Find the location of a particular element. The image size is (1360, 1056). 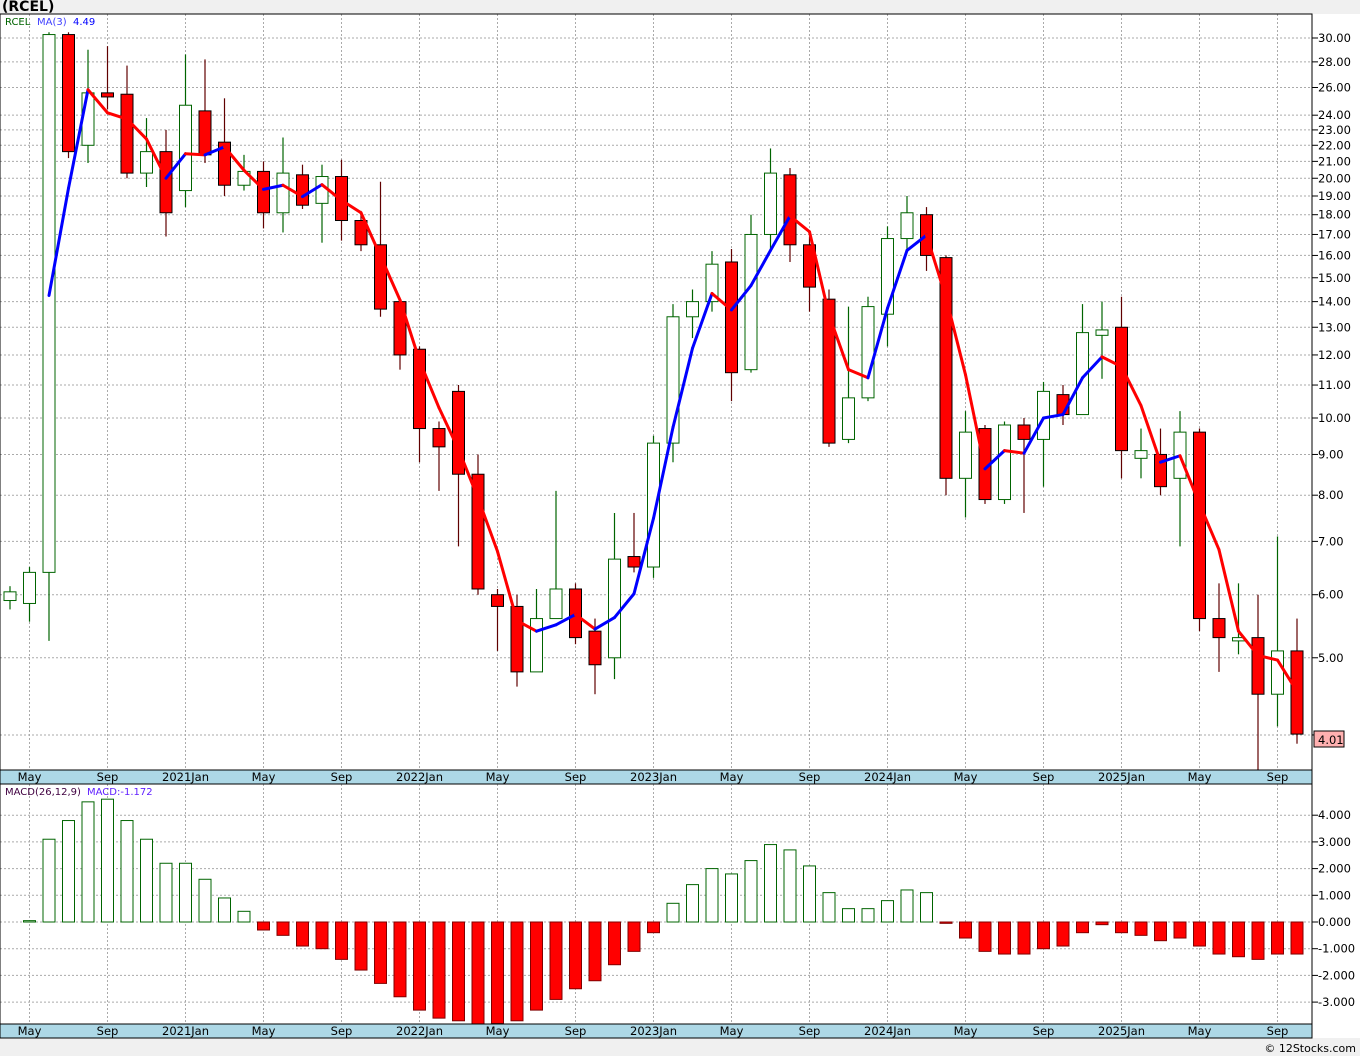

y-tick-label: 11.00 is located at coordinates (1334, 385).